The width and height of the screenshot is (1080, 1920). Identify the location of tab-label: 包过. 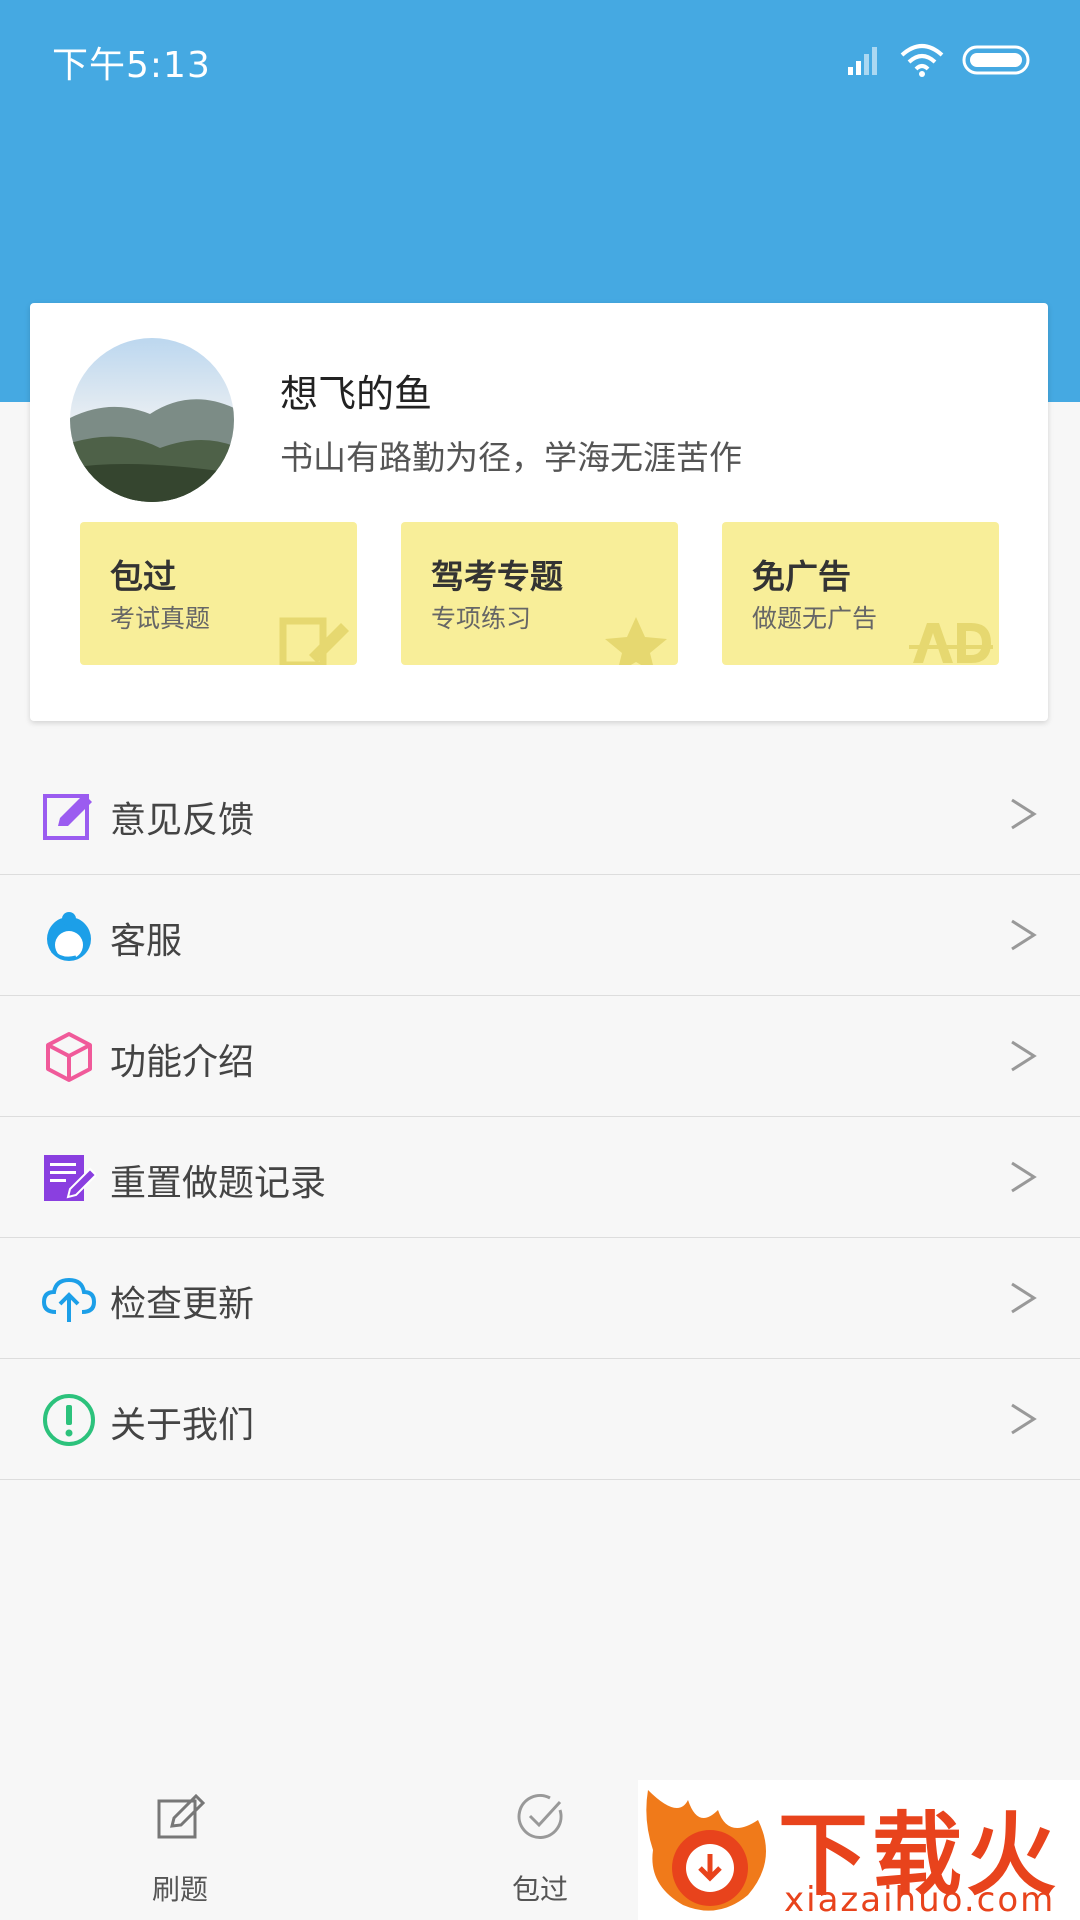
(539, 1889).